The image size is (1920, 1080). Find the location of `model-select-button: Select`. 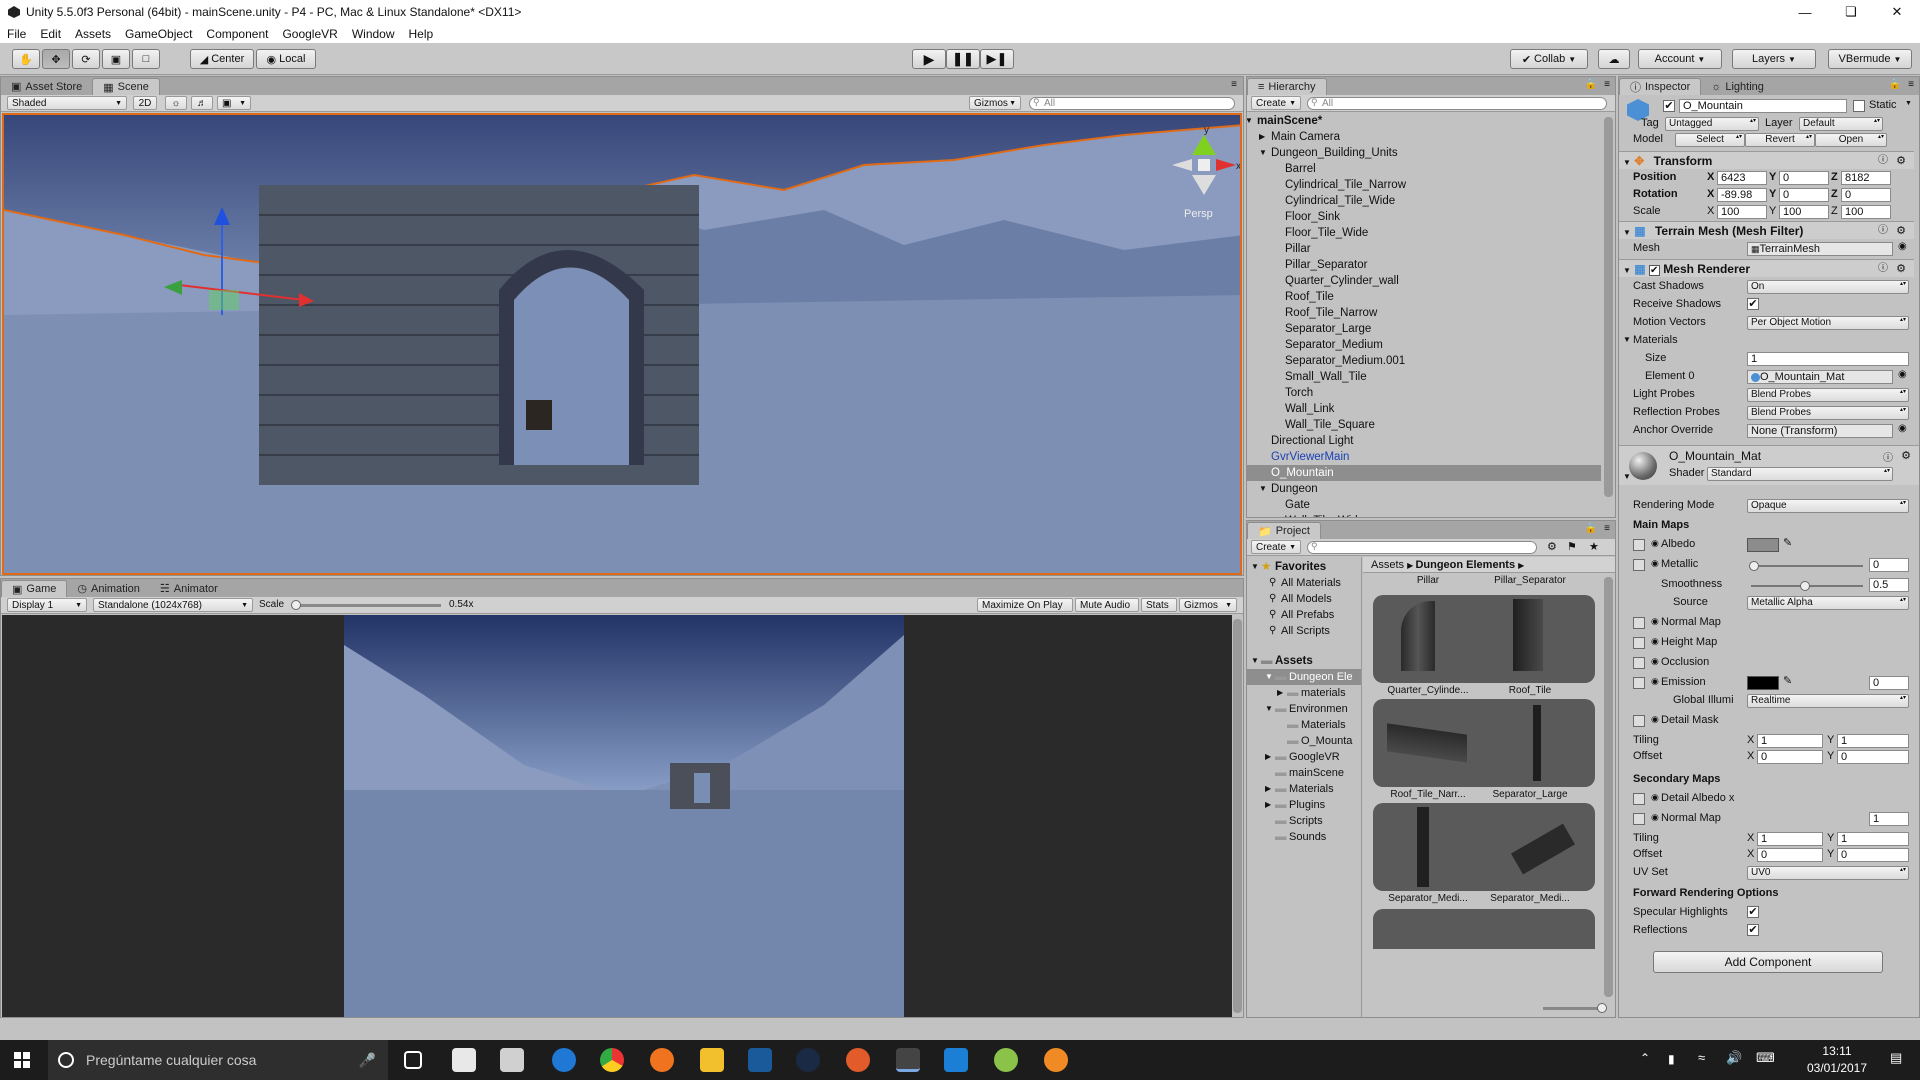

model-select-button: Select is located at coordinates (1710, 140).